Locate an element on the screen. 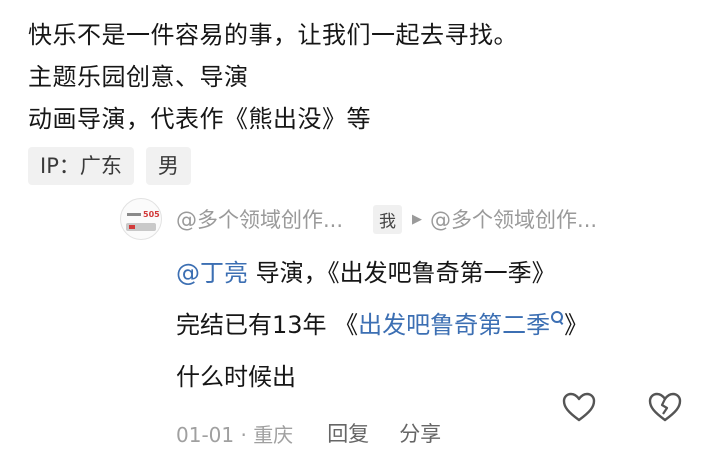 This screenshot has width=720, height=453. reply-button: 回复 is located at coordinates (348, 433).